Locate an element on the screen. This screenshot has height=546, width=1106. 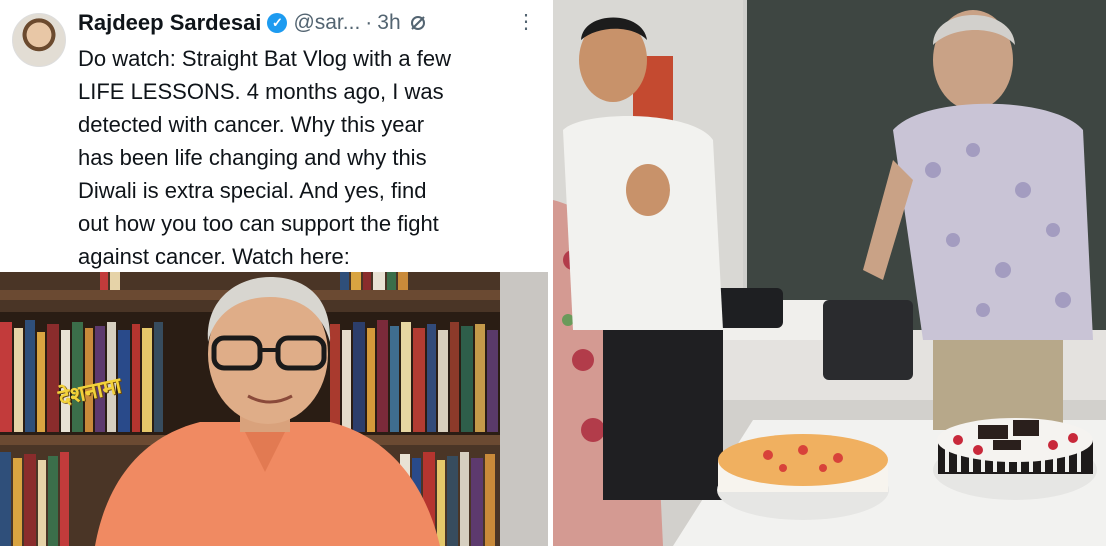
more-options-icon: ⋮ is located at coordinates (526, 22).